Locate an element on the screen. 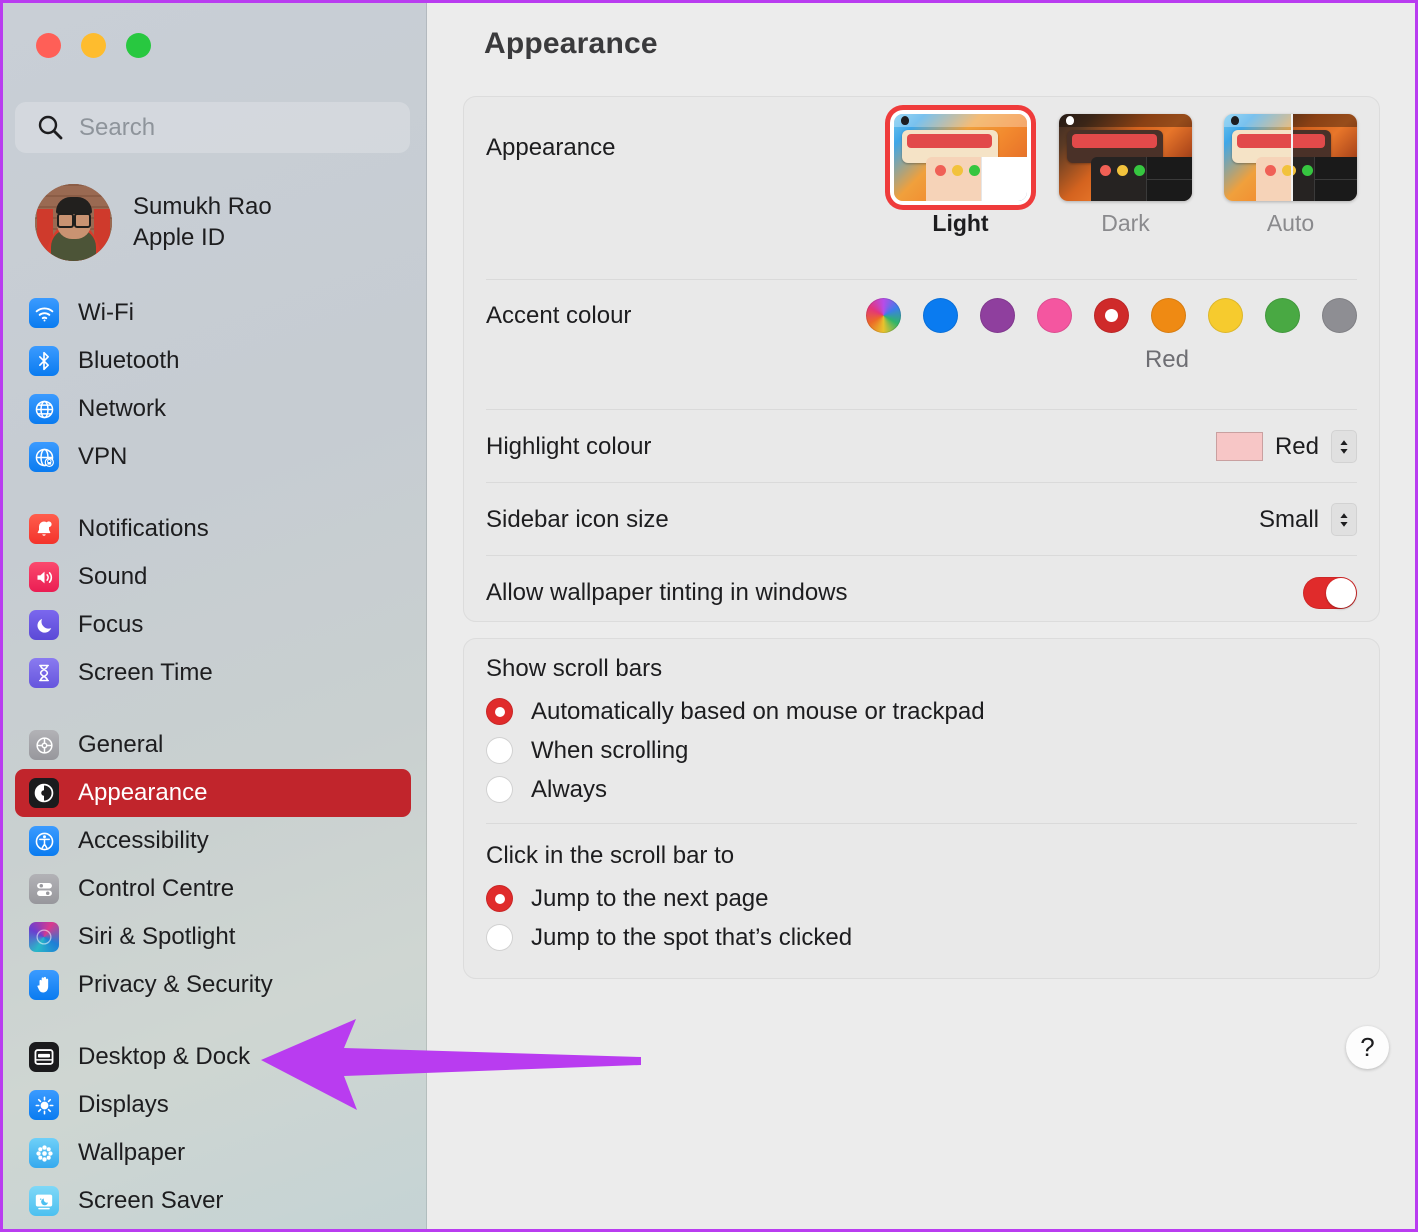 This screenshot has width=1418, height=1232. theme-option-auto: Auto is located at coordinates (1290, 175).